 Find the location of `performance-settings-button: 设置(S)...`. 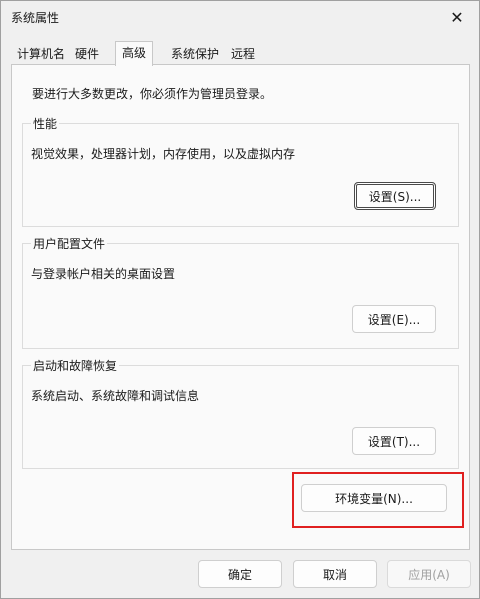

performance-settings-button: 设置(S)... is located at coordinates (395, 196).